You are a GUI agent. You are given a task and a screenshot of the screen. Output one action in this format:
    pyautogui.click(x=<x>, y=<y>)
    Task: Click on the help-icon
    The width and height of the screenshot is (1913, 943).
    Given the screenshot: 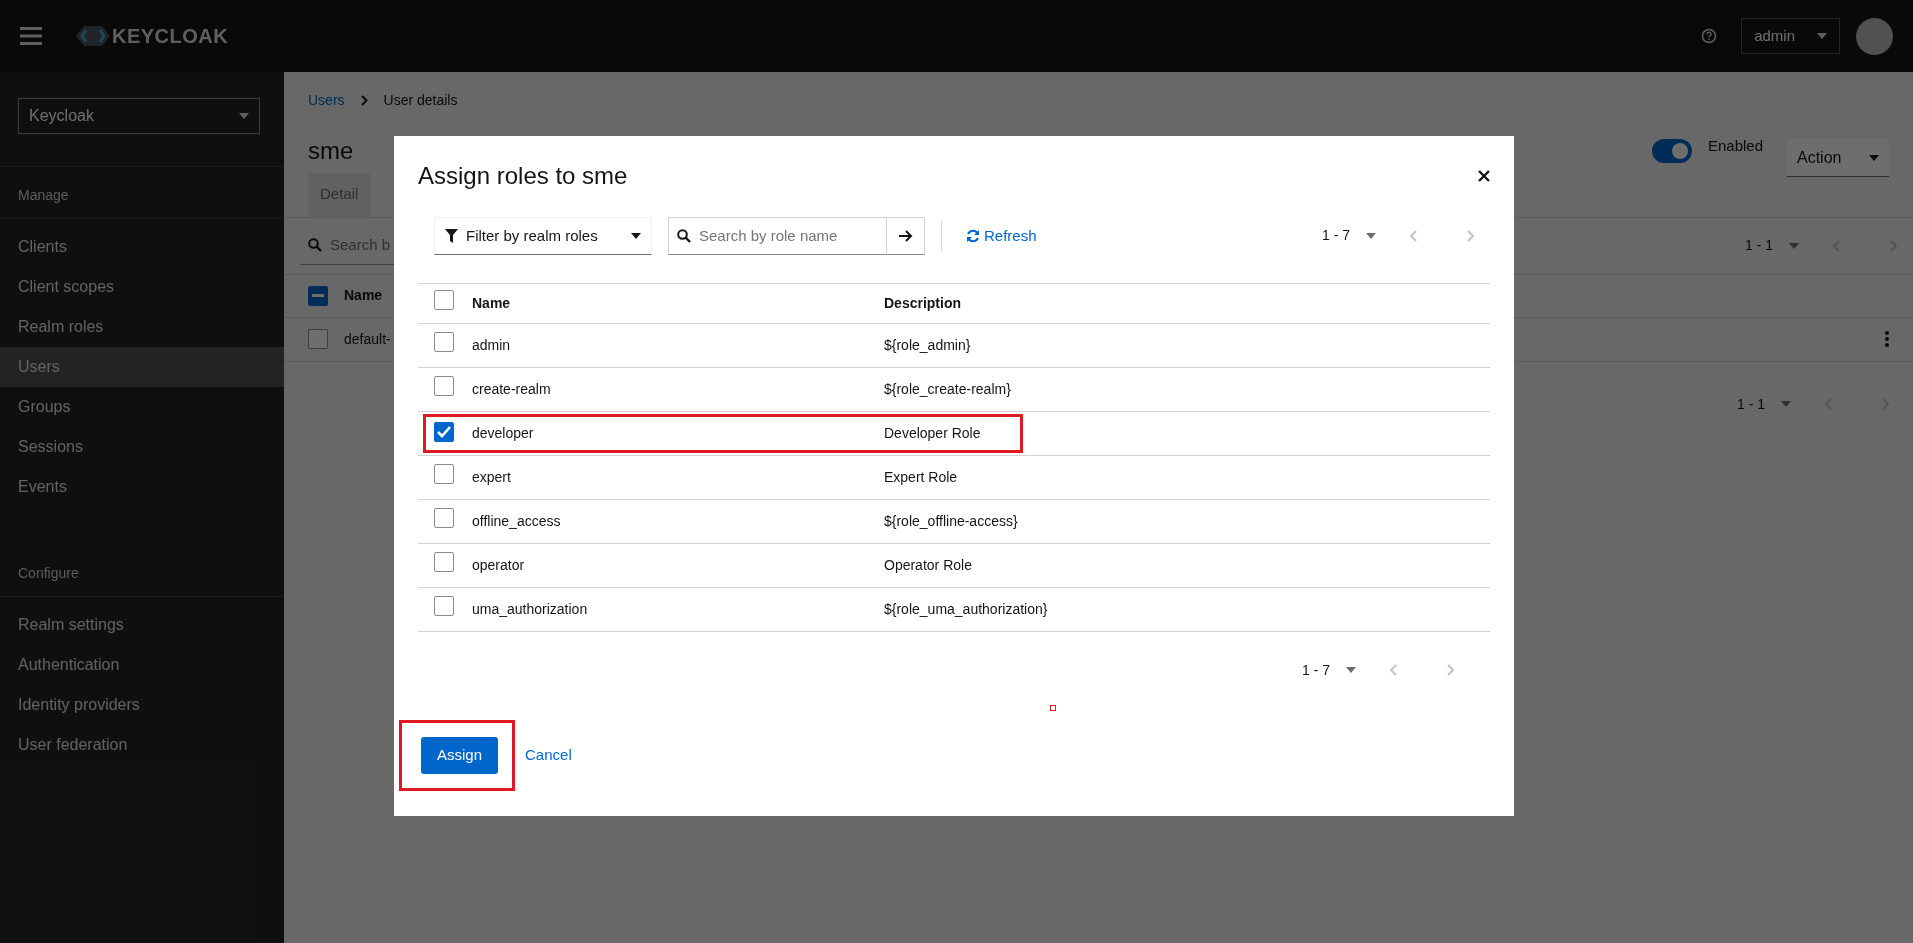 What is the action you would take?
    pyautogui.click(x=1709, y=36)
    